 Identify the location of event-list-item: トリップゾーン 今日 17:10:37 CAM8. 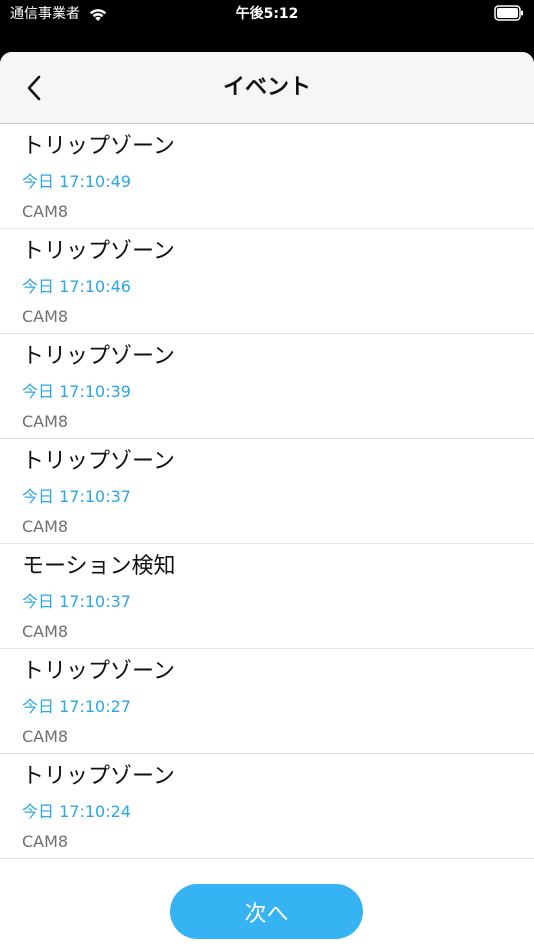
(267, 491).